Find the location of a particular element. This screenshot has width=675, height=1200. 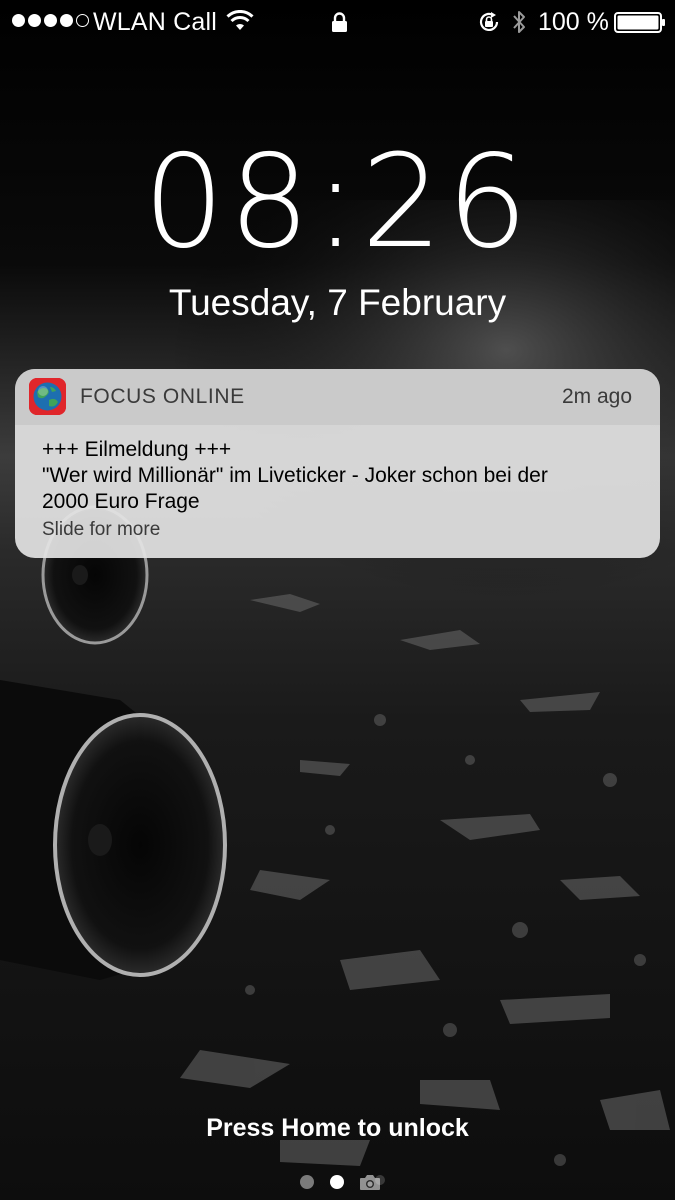

camera-icon is located at coordinates (370, 1182).